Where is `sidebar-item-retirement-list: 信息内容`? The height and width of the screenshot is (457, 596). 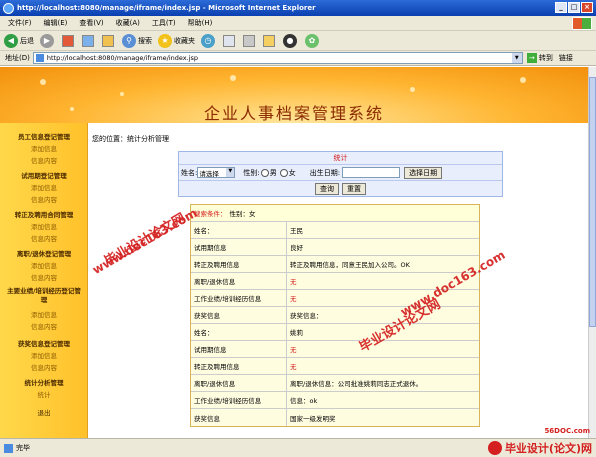
sidebar-item-retirement-list: 信息内容 is located at coordinates (44, 277).